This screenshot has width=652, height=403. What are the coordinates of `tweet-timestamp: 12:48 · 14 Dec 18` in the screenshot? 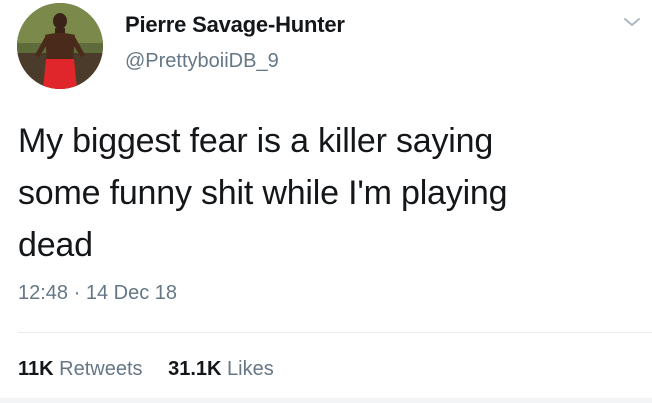 It's located at (97, 293).